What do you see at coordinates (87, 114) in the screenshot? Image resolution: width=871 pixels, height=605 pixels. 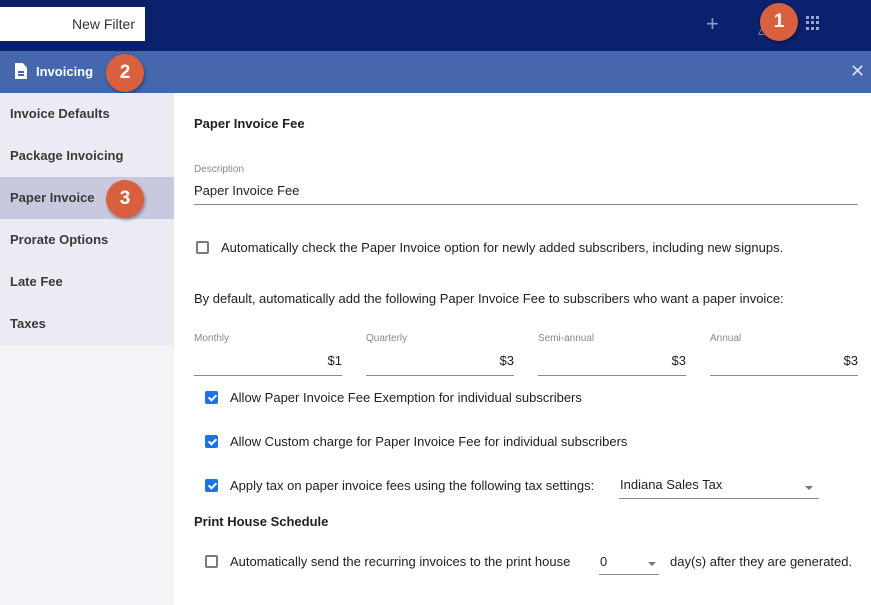 I see `sidebar-item-invoice-defaults: Invoice Defaults` at bounding box center [87, 114].